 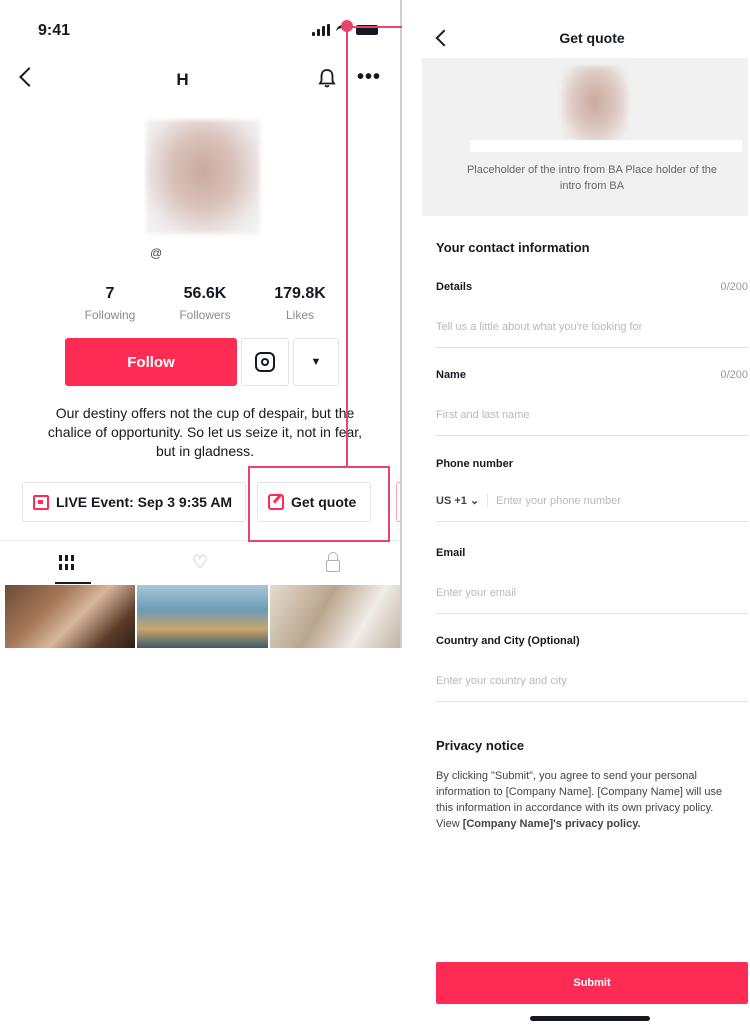 What do you see at coordinates (203, 177) in the screenshot?
I see `avatar` at bounding box center [203, 177].